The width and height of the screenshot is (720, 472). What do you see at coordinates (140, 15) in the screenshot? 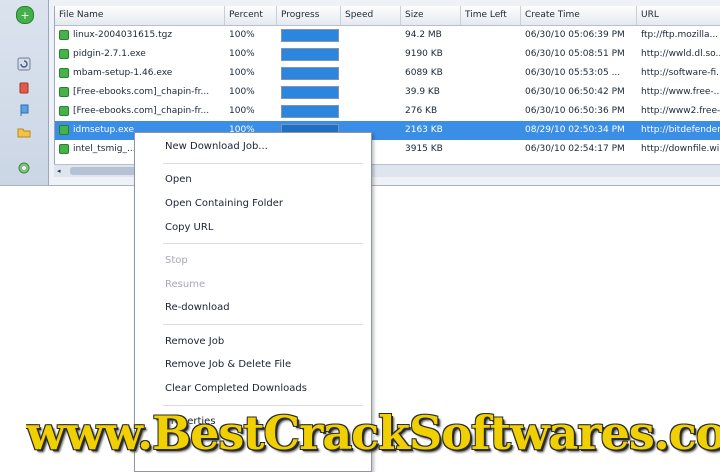
I see `col-file-name: File Name` at bounding box center [140, 15].